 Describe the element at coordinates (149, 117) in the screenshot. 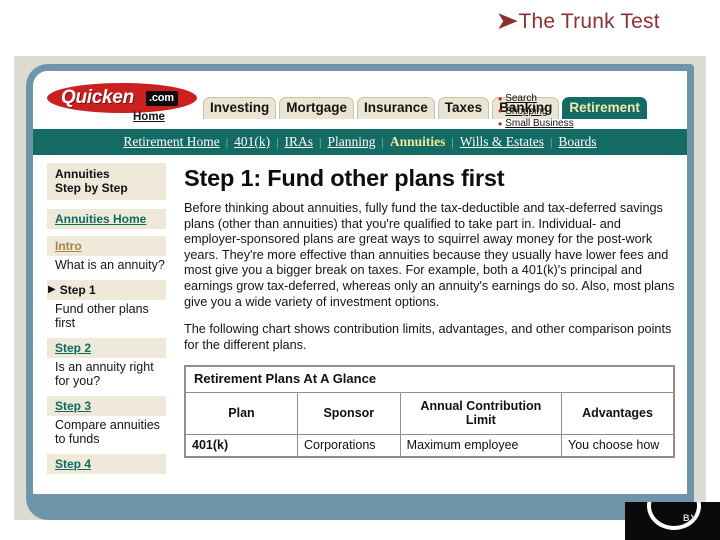

I see `home-link: Home` at that location.